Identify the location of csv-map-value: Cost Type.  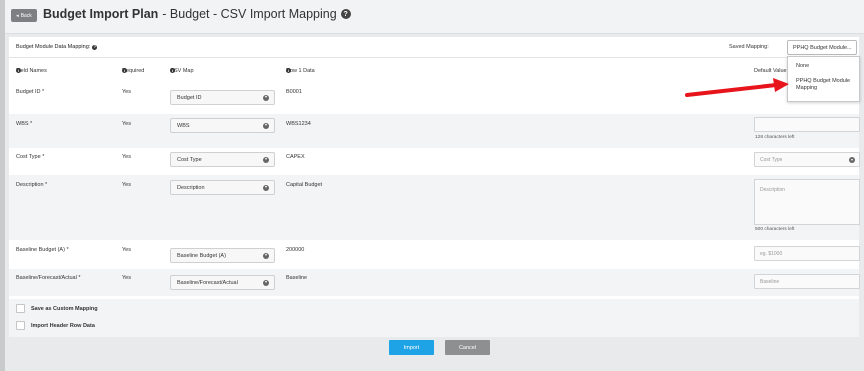
(189, 159).